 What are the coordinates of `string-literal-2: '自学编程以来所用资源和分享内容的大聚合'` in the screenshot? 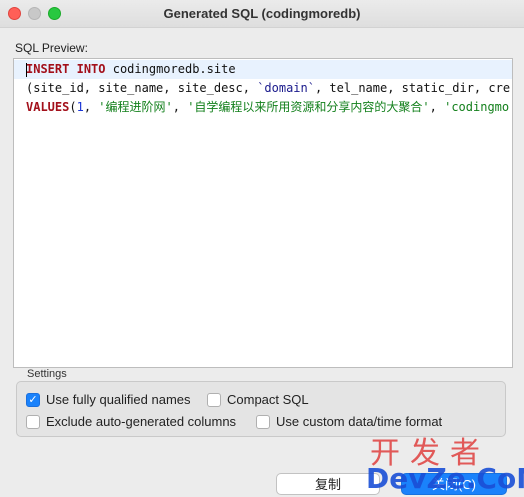 It's located at (308, 107).